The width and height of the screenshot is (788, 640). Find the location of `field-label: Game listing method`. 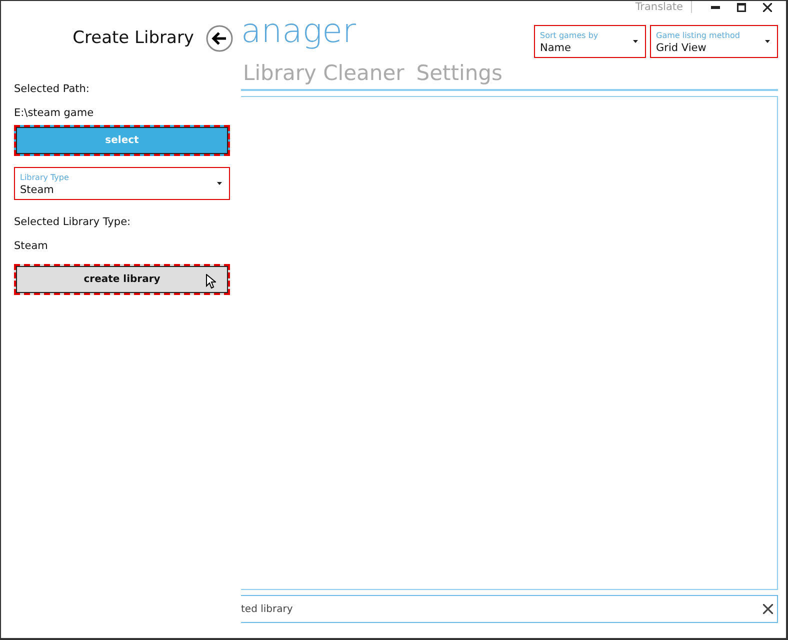

field-label: Game listing method is located at coordinates (698, 35).